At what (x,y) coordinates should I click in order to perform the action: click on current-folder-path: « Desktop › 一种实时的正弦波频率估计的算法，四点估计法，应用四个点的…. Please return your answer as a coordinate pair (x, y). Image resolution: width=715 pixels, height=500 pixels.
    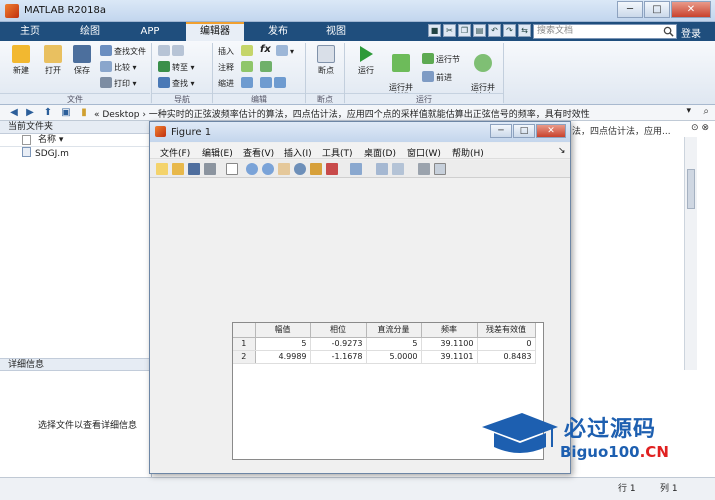
    Looking at the image, I should click on (342, 113).